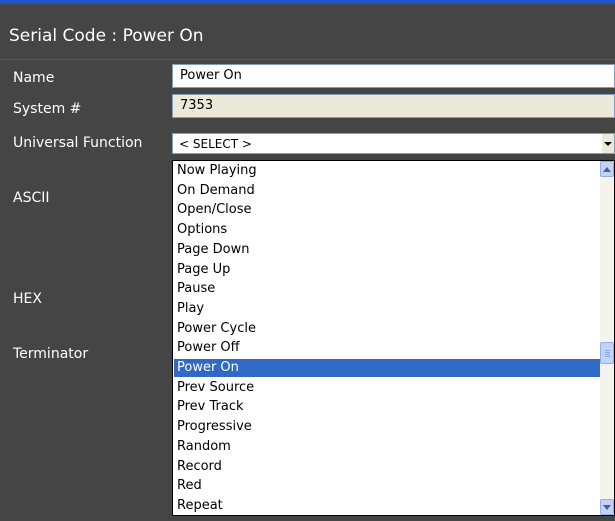 The height and width of the screenshot is (521, 615). I want to click on scrollbar-thumb, so click(607, 353).